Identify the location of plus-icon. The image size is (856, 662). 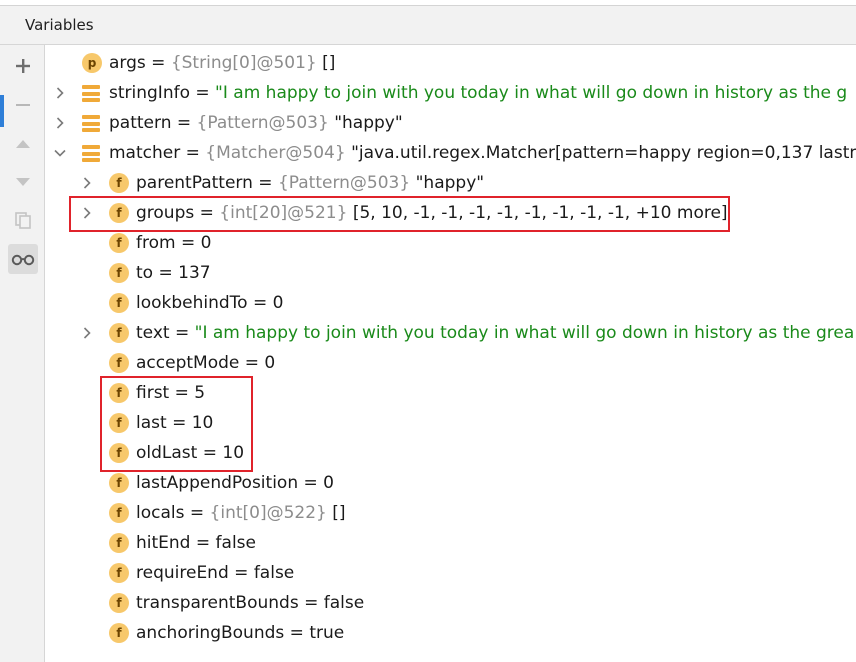
(23, 66).